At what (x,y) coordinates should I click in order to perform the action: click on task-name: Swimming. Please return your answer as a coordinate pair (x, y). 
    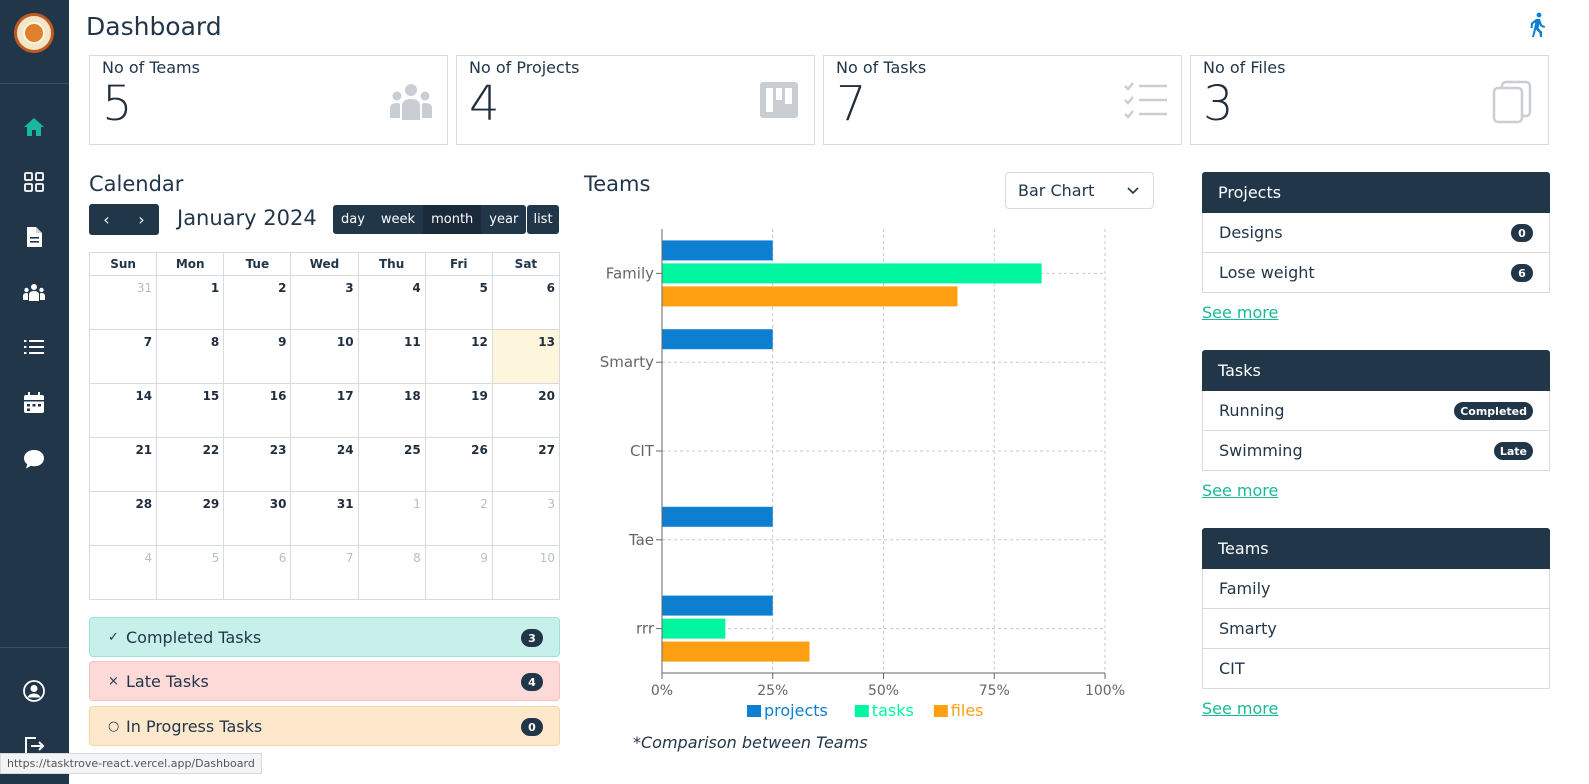
    Looking at the image, I should click on (1261, 450).